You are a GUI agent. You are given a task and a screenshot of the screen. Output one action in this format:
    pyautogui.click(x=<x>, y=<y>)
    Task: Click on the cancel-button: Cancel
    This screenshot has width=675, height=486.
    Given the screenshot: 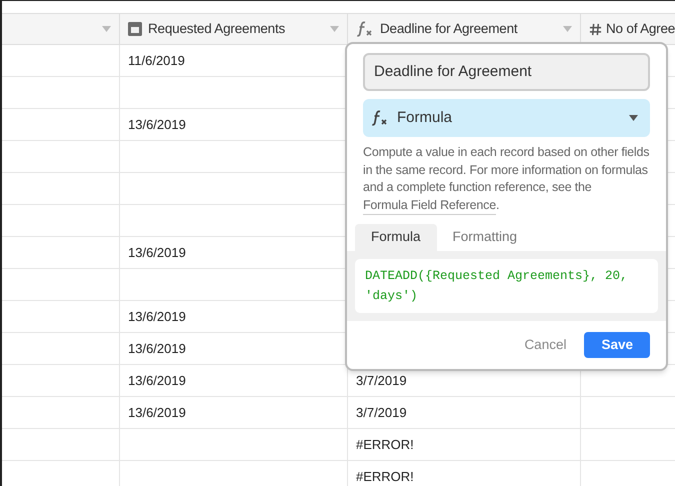 What is the action you would take?
    pyautogui.click(x=545, y=345)
    